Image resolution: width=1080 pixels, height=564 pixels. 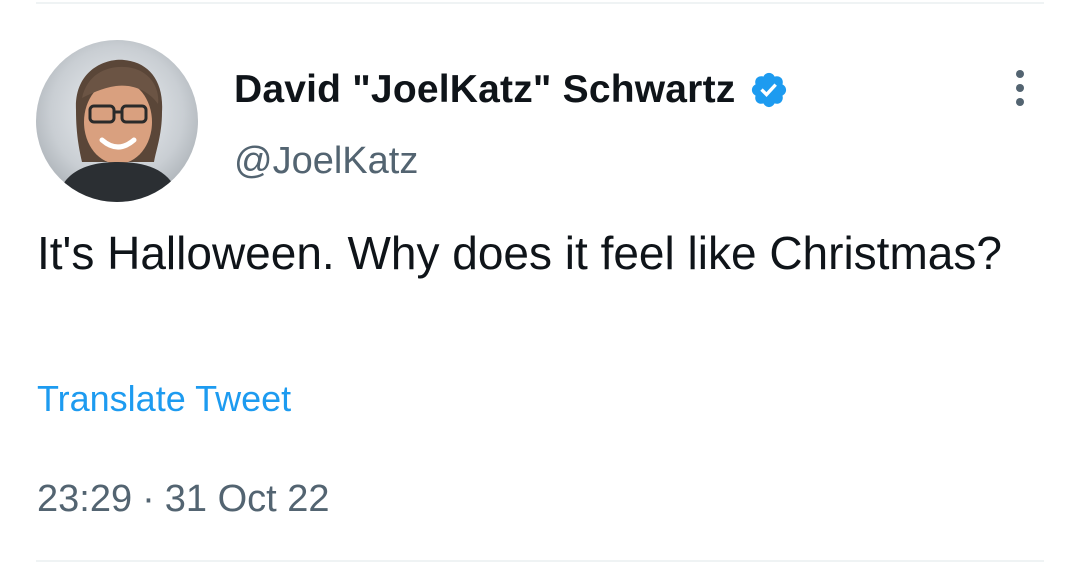 I want to click on bottom-divider, so click(x=540, y=561).